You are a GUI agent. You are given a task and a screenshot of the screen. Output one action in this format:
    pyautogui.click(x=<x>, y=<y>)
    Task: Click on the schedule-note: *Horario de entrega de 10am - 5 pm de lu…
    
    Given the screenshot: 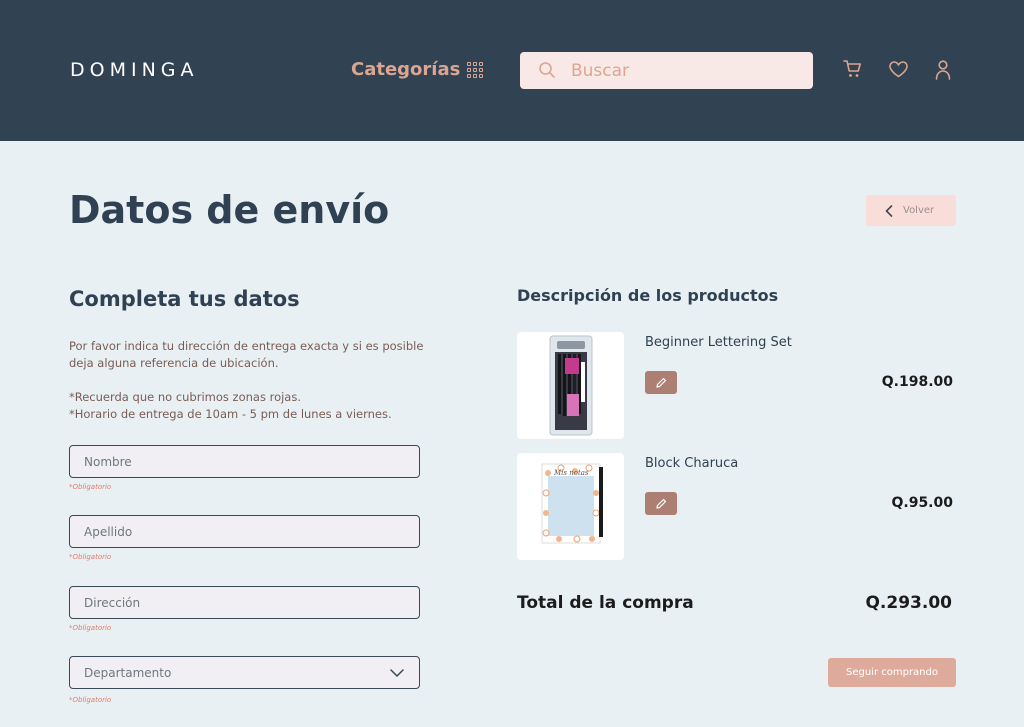 What is the action you would take?
    pyautogui.click(x=230, y=414)
    